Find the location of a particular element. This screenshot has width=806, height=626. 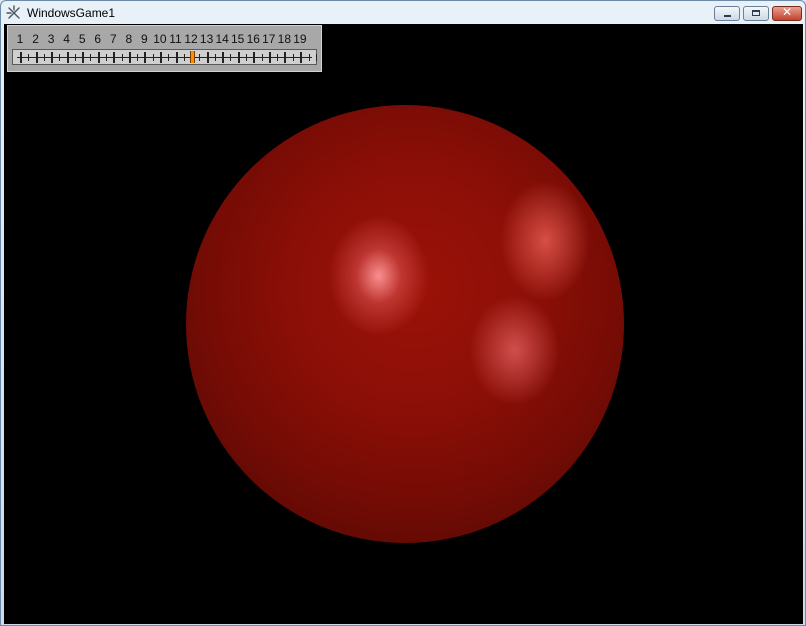

xna-game-icon is located at coordinates (13, 12).